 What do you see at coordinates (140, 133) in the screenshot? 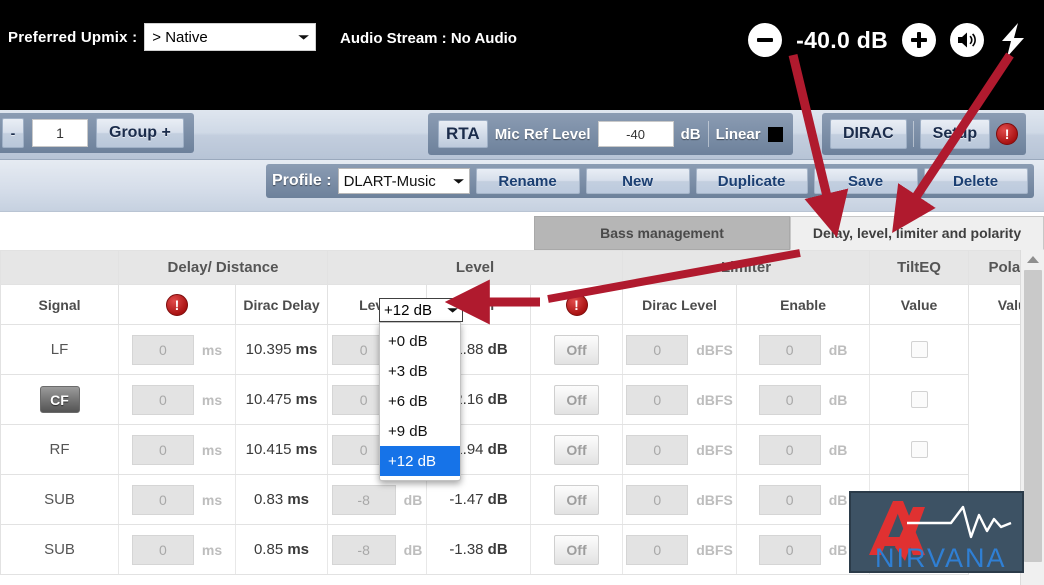
I see `group-plus-button: Group +` at bounding box center [140, 133].